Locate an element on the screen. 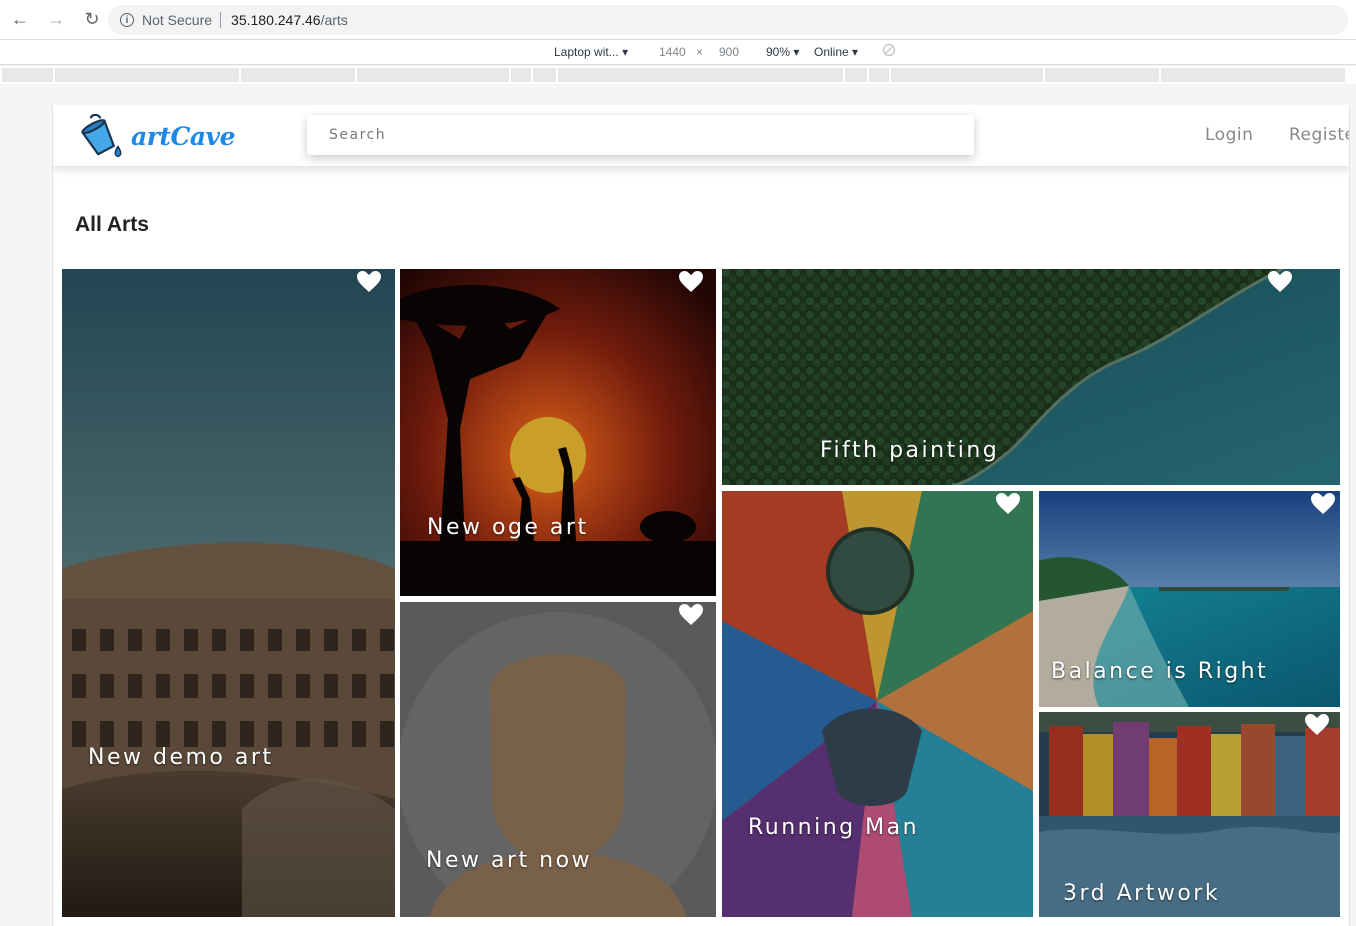 Image resolution: width=1356 pixels, height=926 pixels. not-secure-label: Not Secure is located at coordinates (177, 20).